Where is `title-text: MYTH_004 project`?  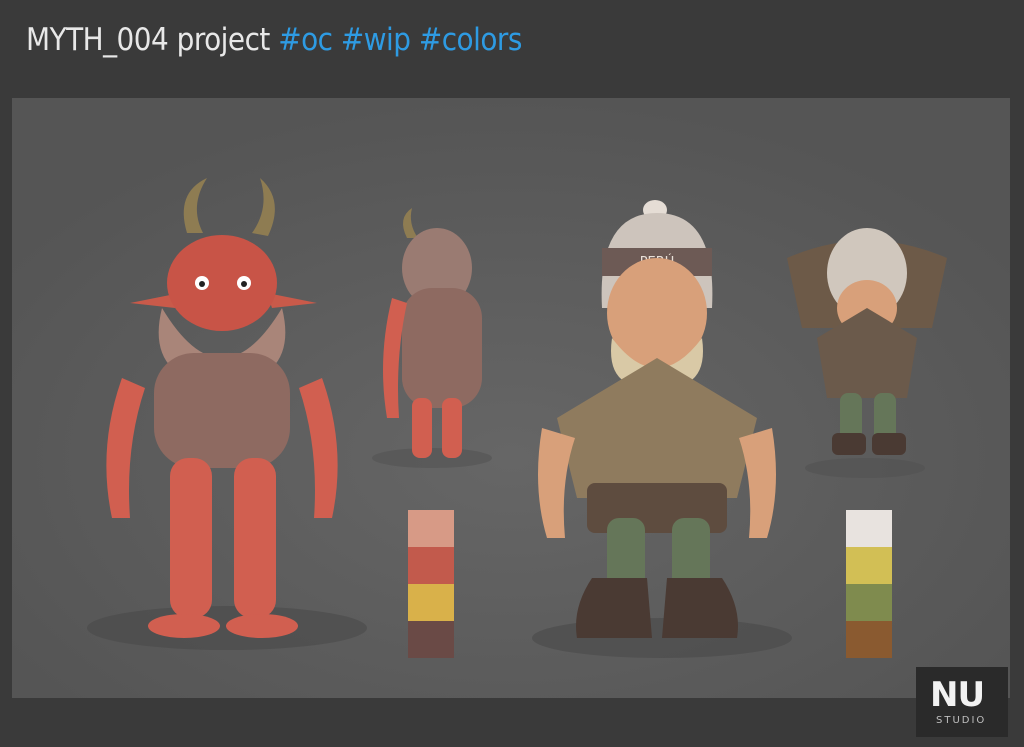
title-text: MYTH_004 project is located at coordinates (148, 40).